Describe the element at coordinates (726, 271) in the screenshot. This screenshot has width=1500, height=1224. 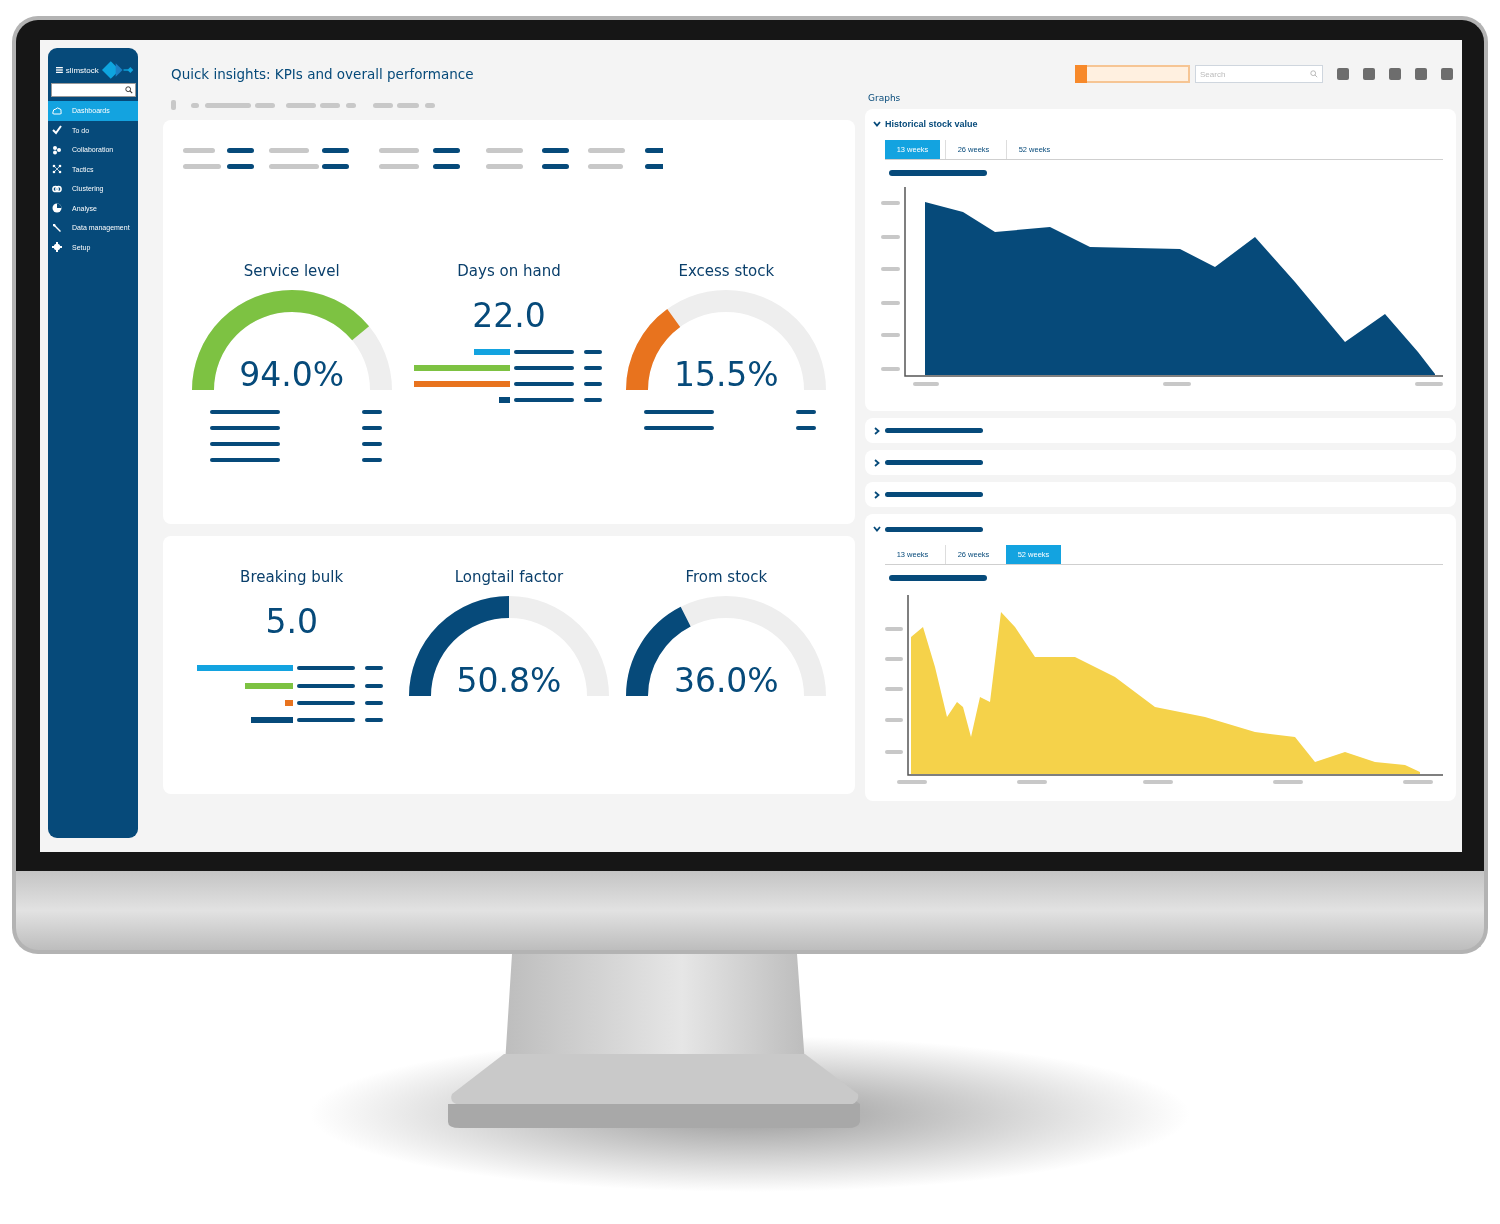
I see `kpi-title: Excess stock` at that location.